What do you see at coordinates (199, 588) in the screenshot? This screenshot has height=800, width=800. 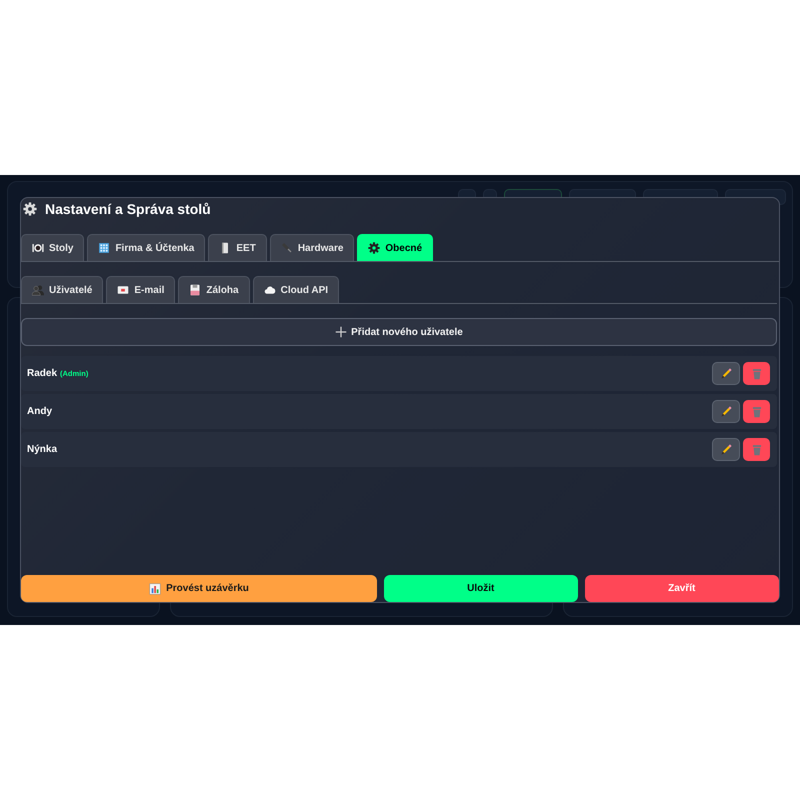 I see `closeout-button: Provést uzávěrku` at bounding box center [199, 588].